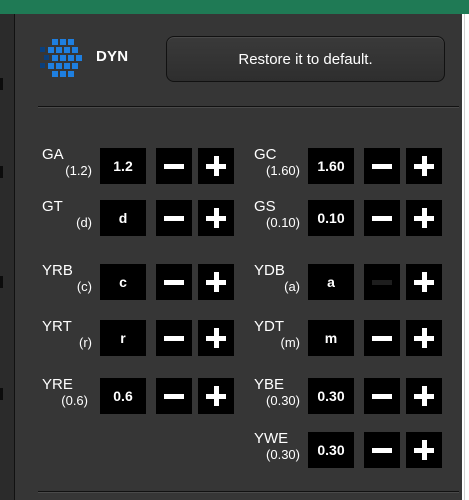 The height and width of the screenshot is (500, 469). I want to click on param-label: GT, so click(52, 206).